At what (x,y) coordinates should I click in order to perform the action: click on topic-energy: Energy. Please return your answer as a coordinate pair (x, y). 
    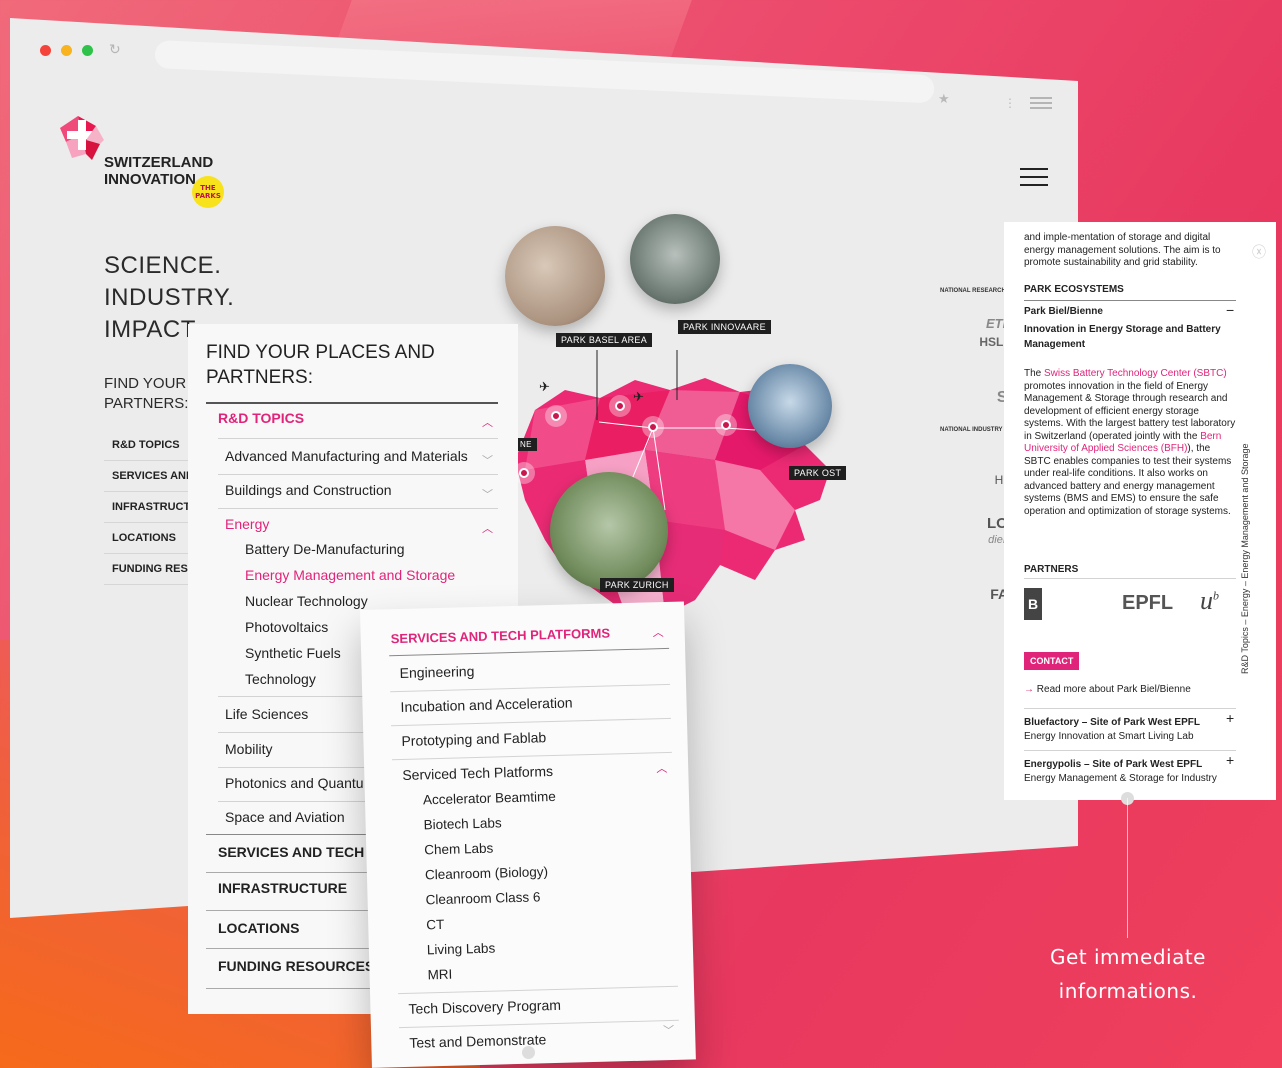
    Looking at the image, I should click on (247, 524).